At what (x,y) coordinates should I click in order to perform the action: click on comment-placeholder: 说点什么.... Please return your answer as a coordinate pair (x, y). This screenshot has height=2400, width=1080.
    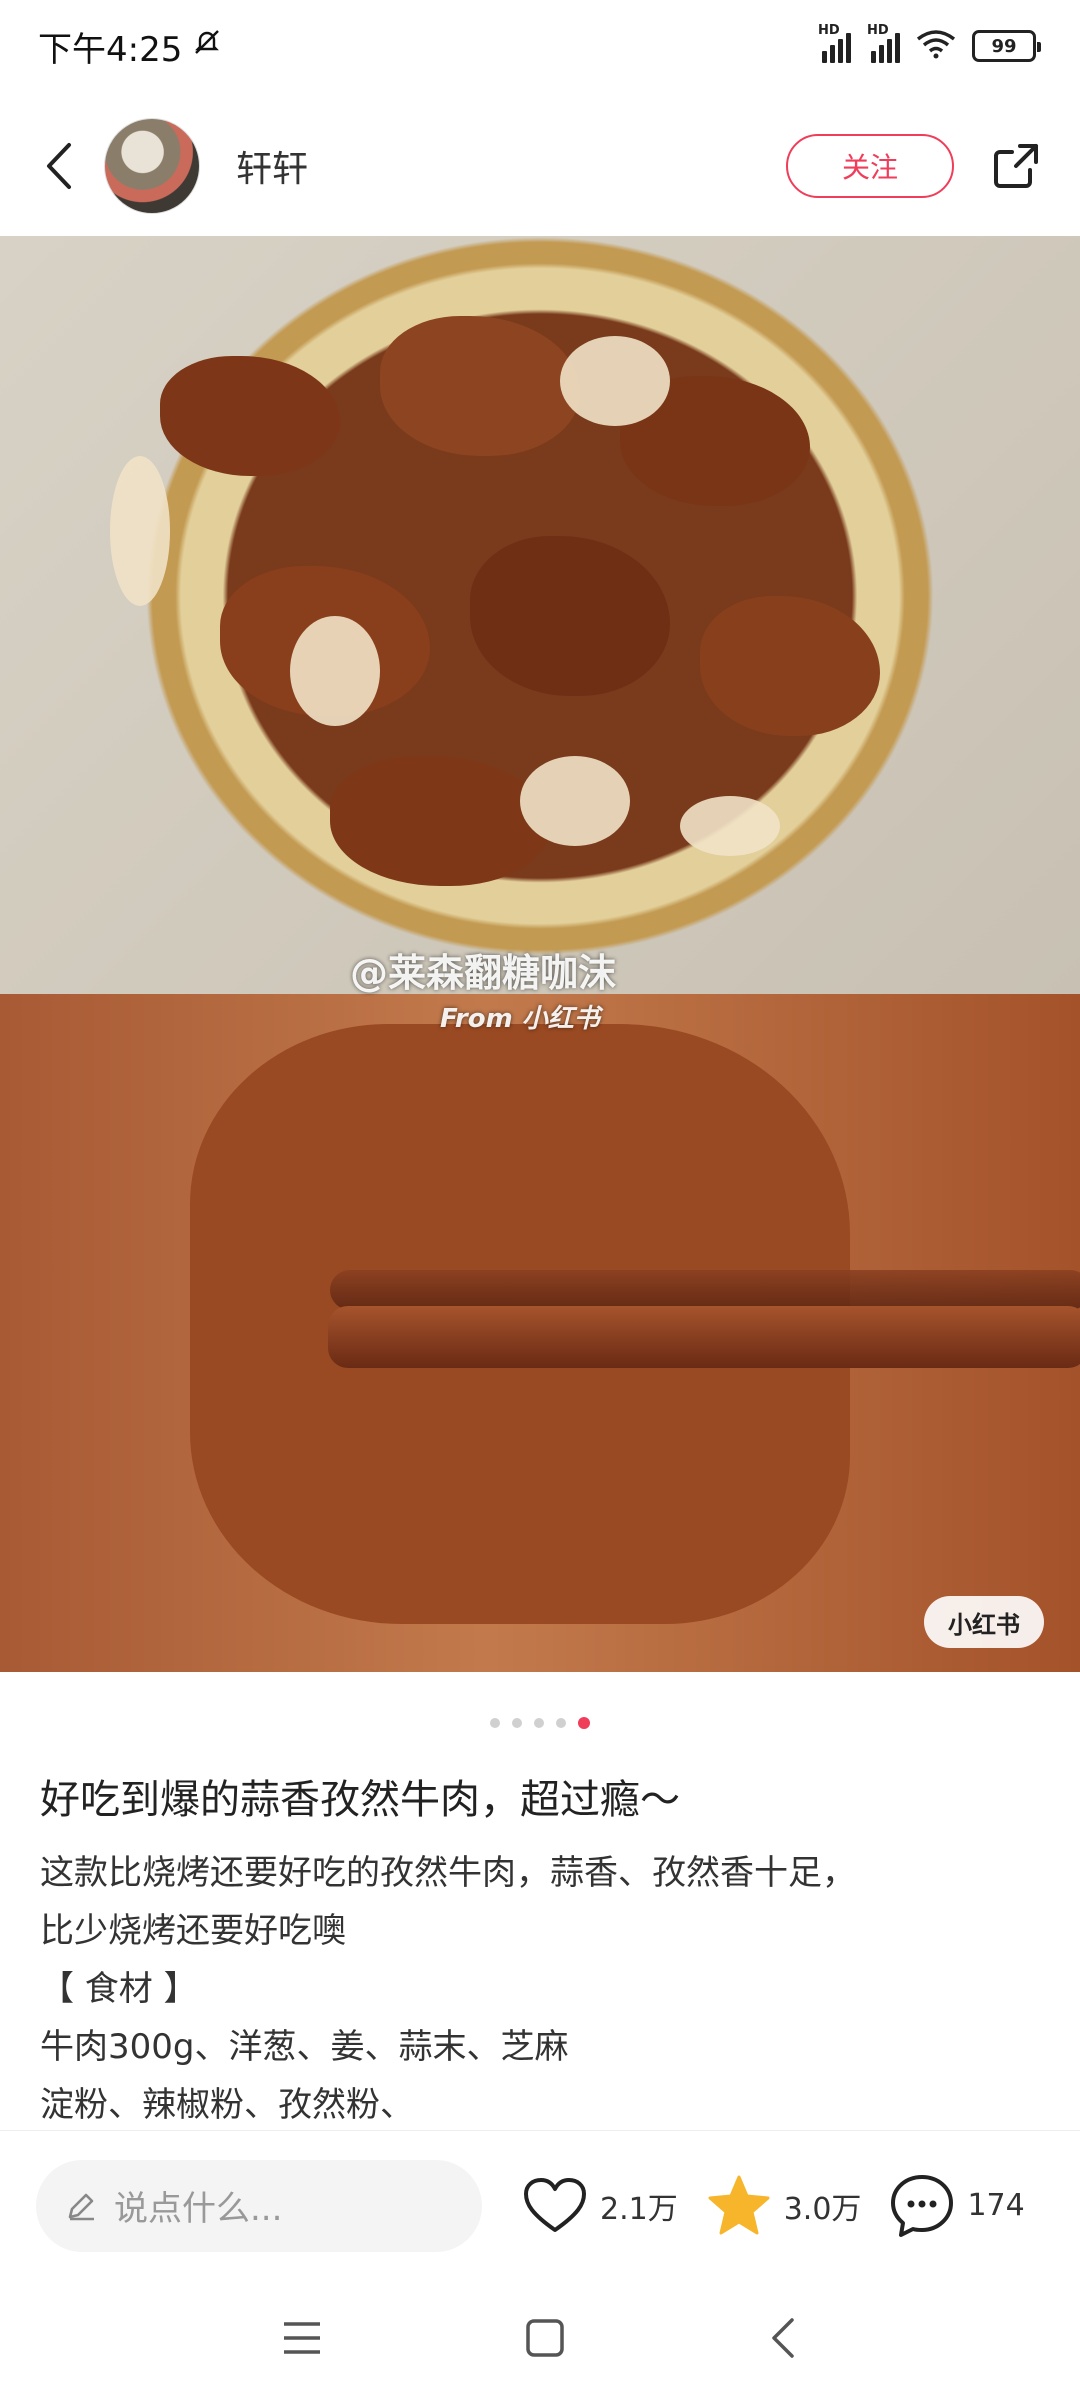
    Looking at the image, I should click on (198, 2209).